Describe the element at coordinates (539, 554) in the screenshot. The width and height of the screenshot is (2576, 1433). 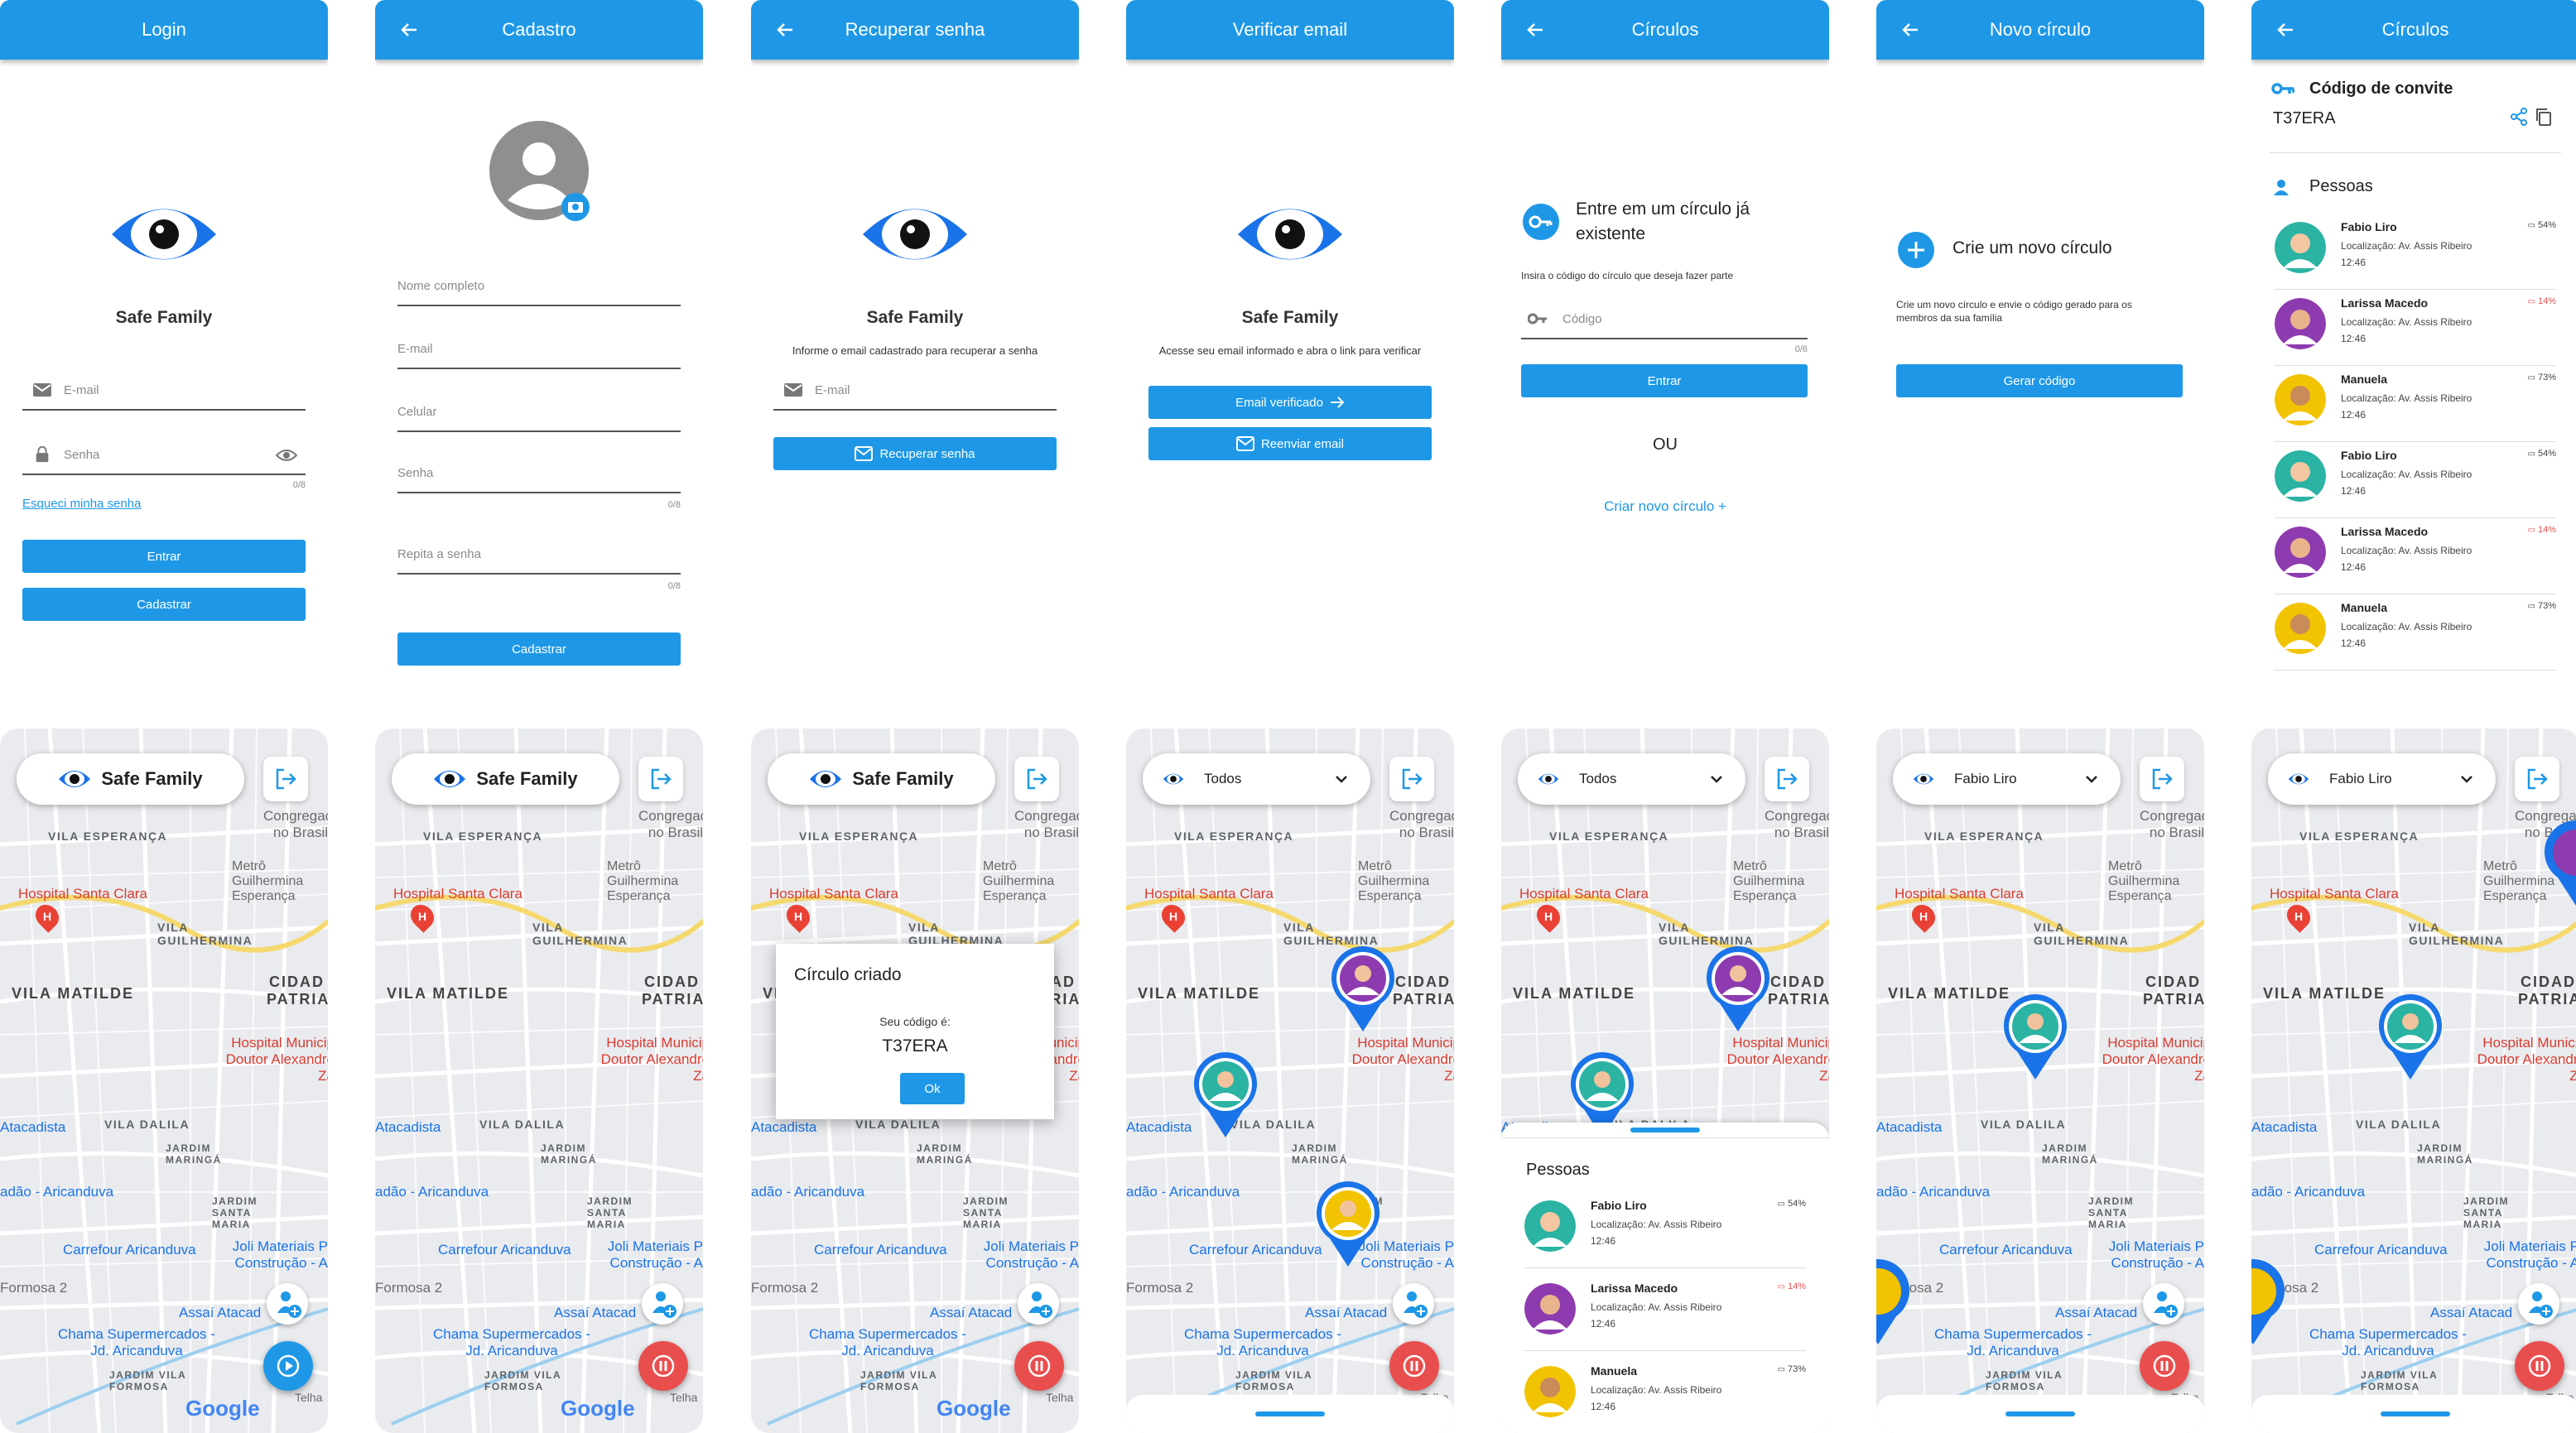
I see `repeat-password-field: Repita a senha` at that location.